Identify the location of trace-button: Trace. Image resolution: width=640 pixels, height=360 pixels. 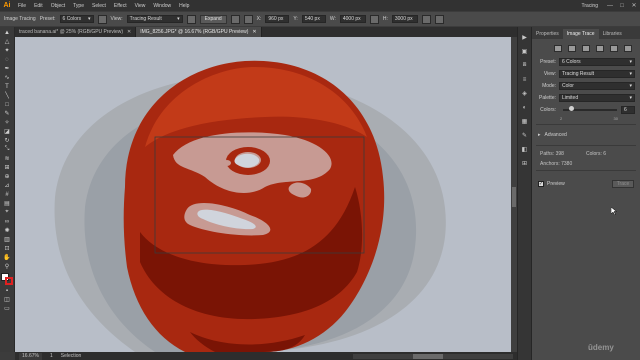
(623, 184).